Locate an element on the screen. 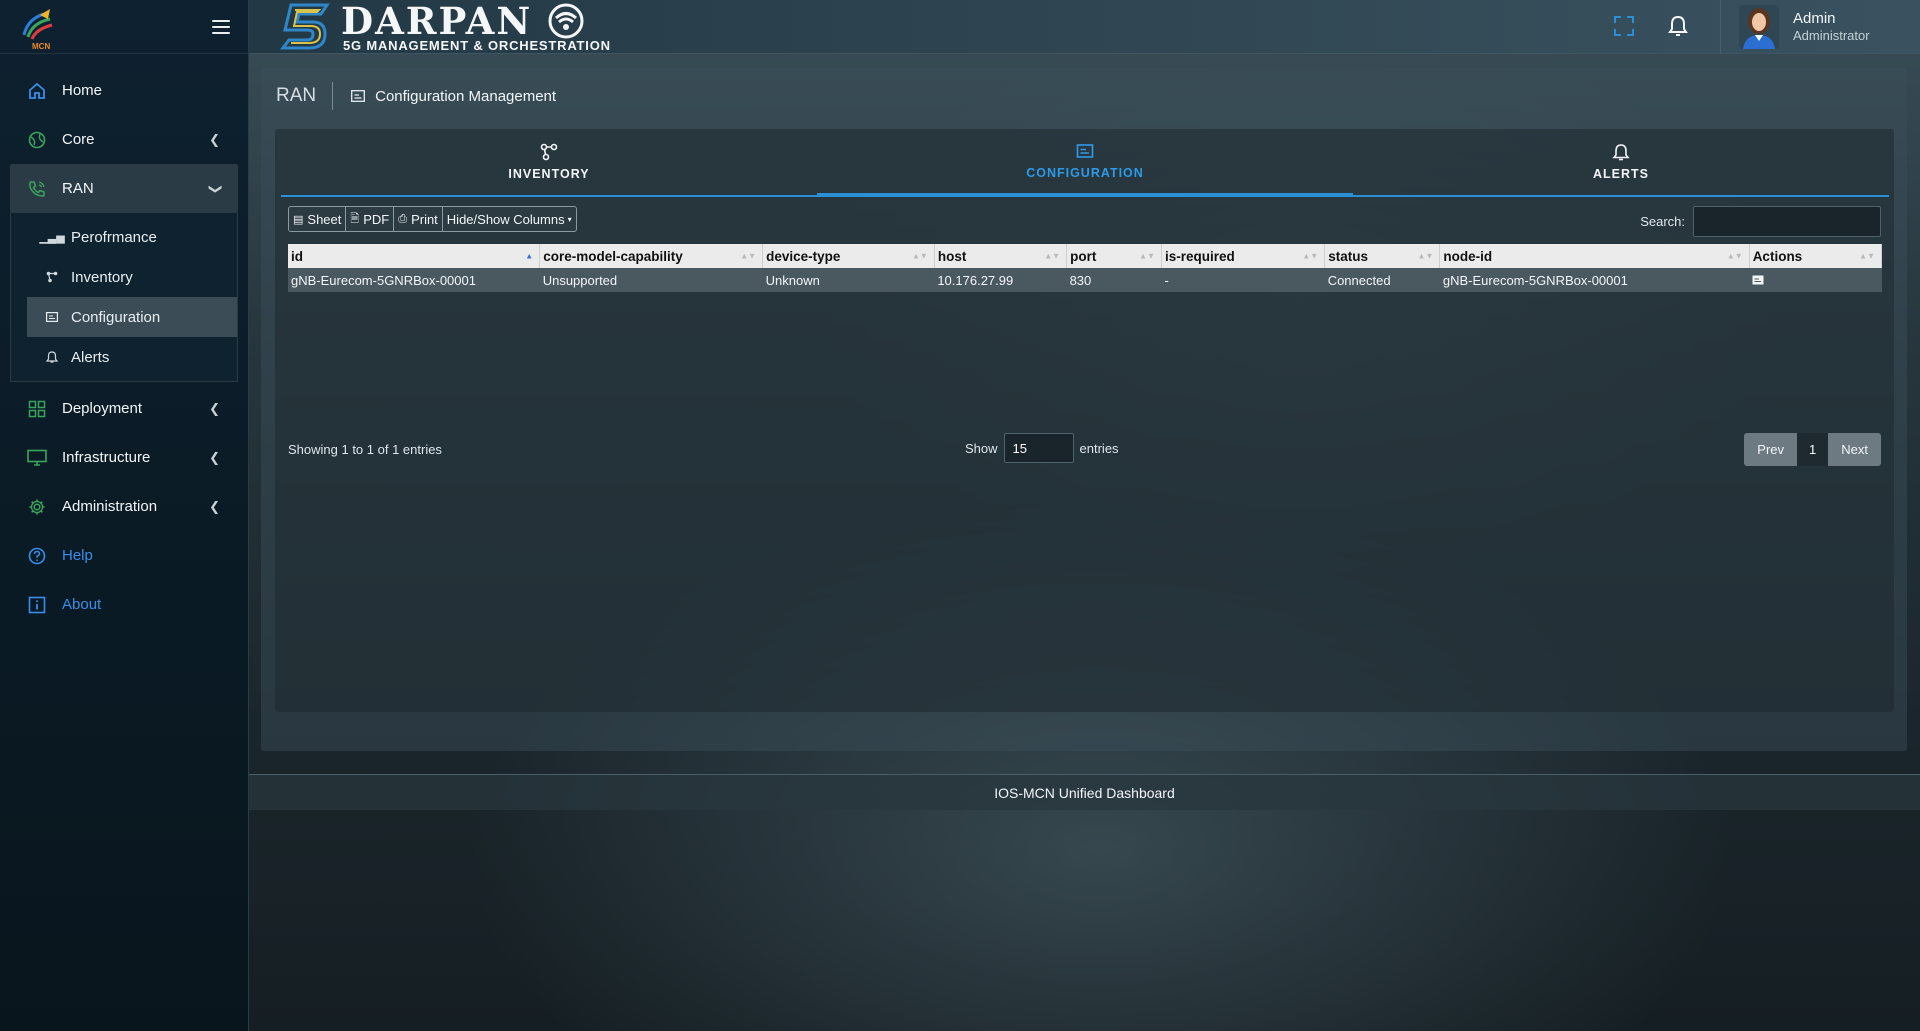 This screenshot has width=1920, height=1031. sidebar-item-label: Infrastructure is located at coordinates (106, 457).